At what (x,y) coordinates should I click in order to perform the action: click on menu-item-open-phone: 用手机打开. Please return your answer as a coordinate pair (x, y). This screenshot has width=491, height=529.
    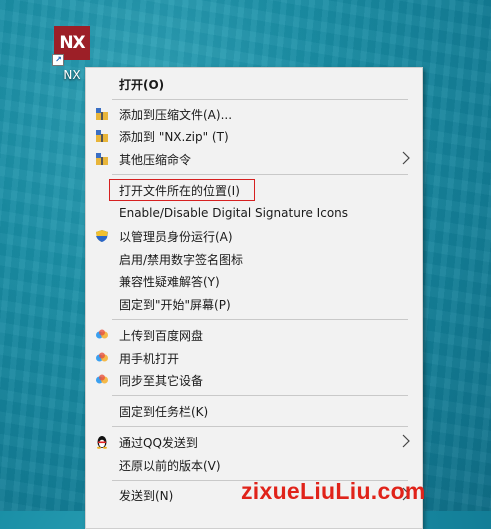
    Looking at the image, I should click on (254, 358).